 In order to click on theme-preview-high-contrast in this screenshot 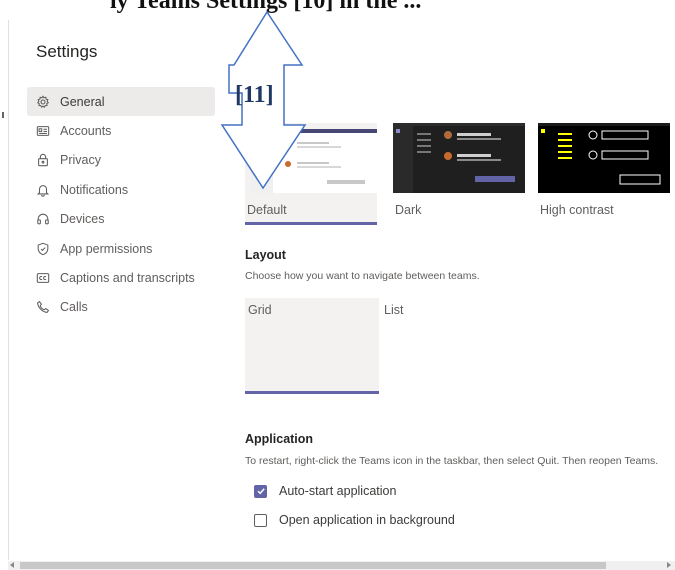, I will do `click(604, 158)`.